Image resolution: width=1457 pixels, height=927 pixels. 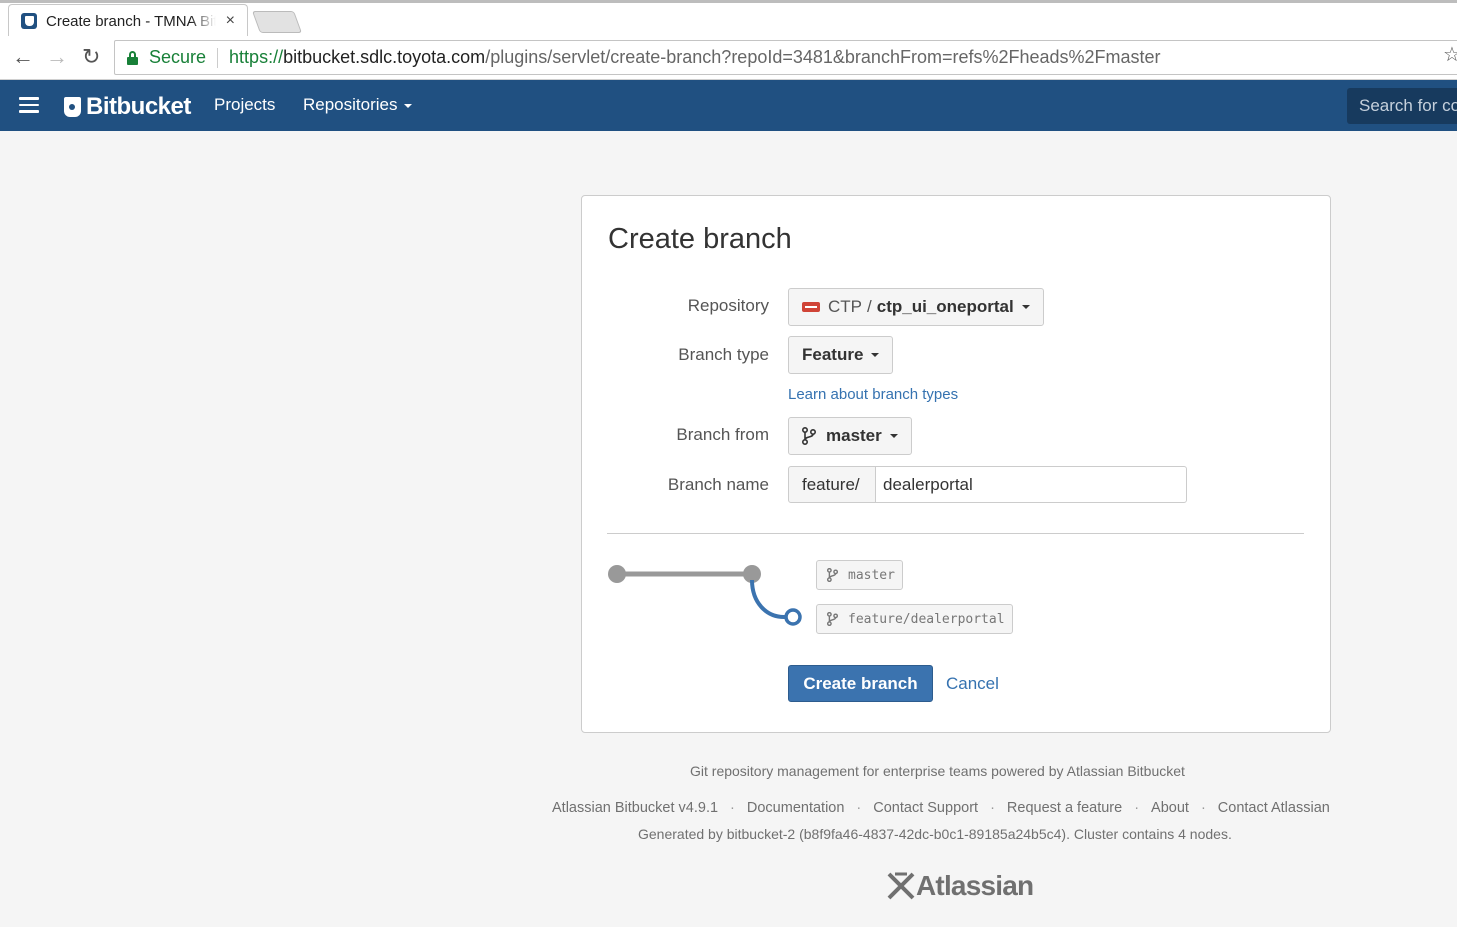 I want to click on secure-label: Secure, so click(x=178, y=57).